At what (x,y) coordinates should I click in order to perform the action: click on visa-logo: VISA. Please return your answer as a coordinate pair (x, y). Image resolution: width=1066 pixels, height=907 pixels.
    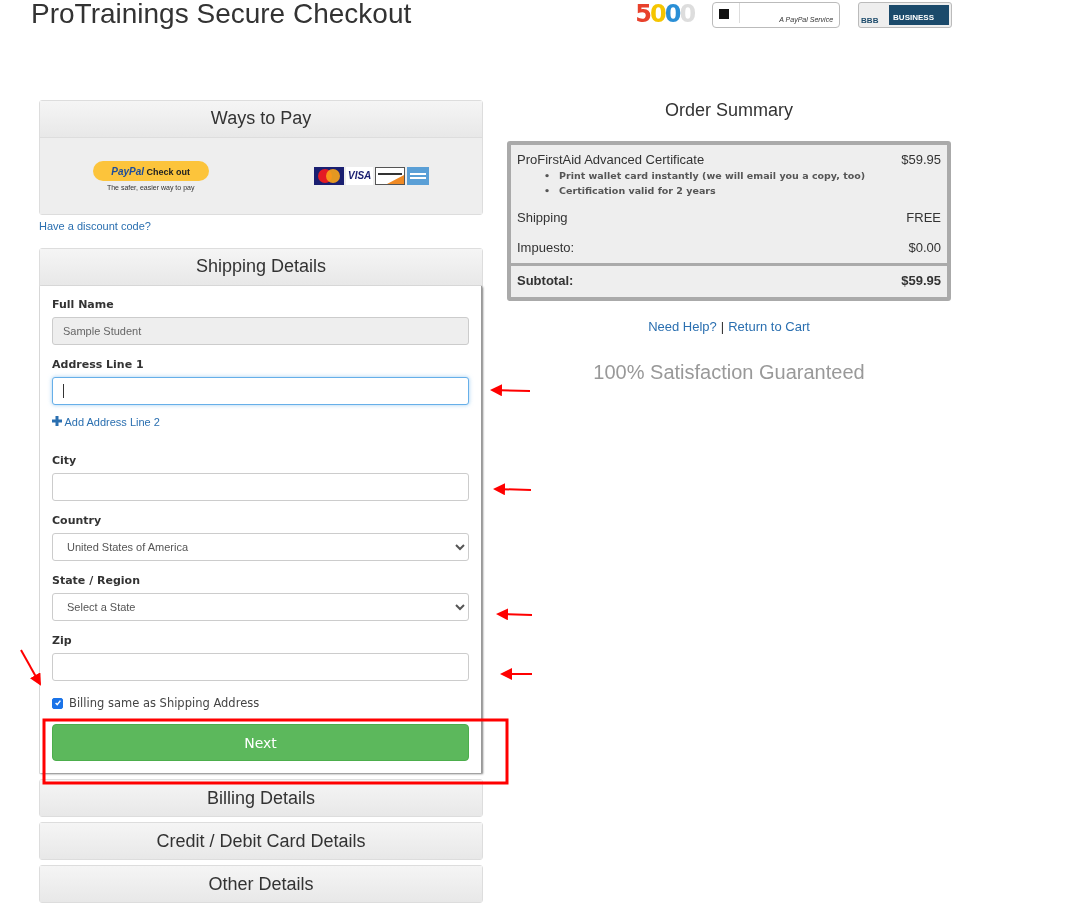
    Looking at the image, I should click on (360, 176).